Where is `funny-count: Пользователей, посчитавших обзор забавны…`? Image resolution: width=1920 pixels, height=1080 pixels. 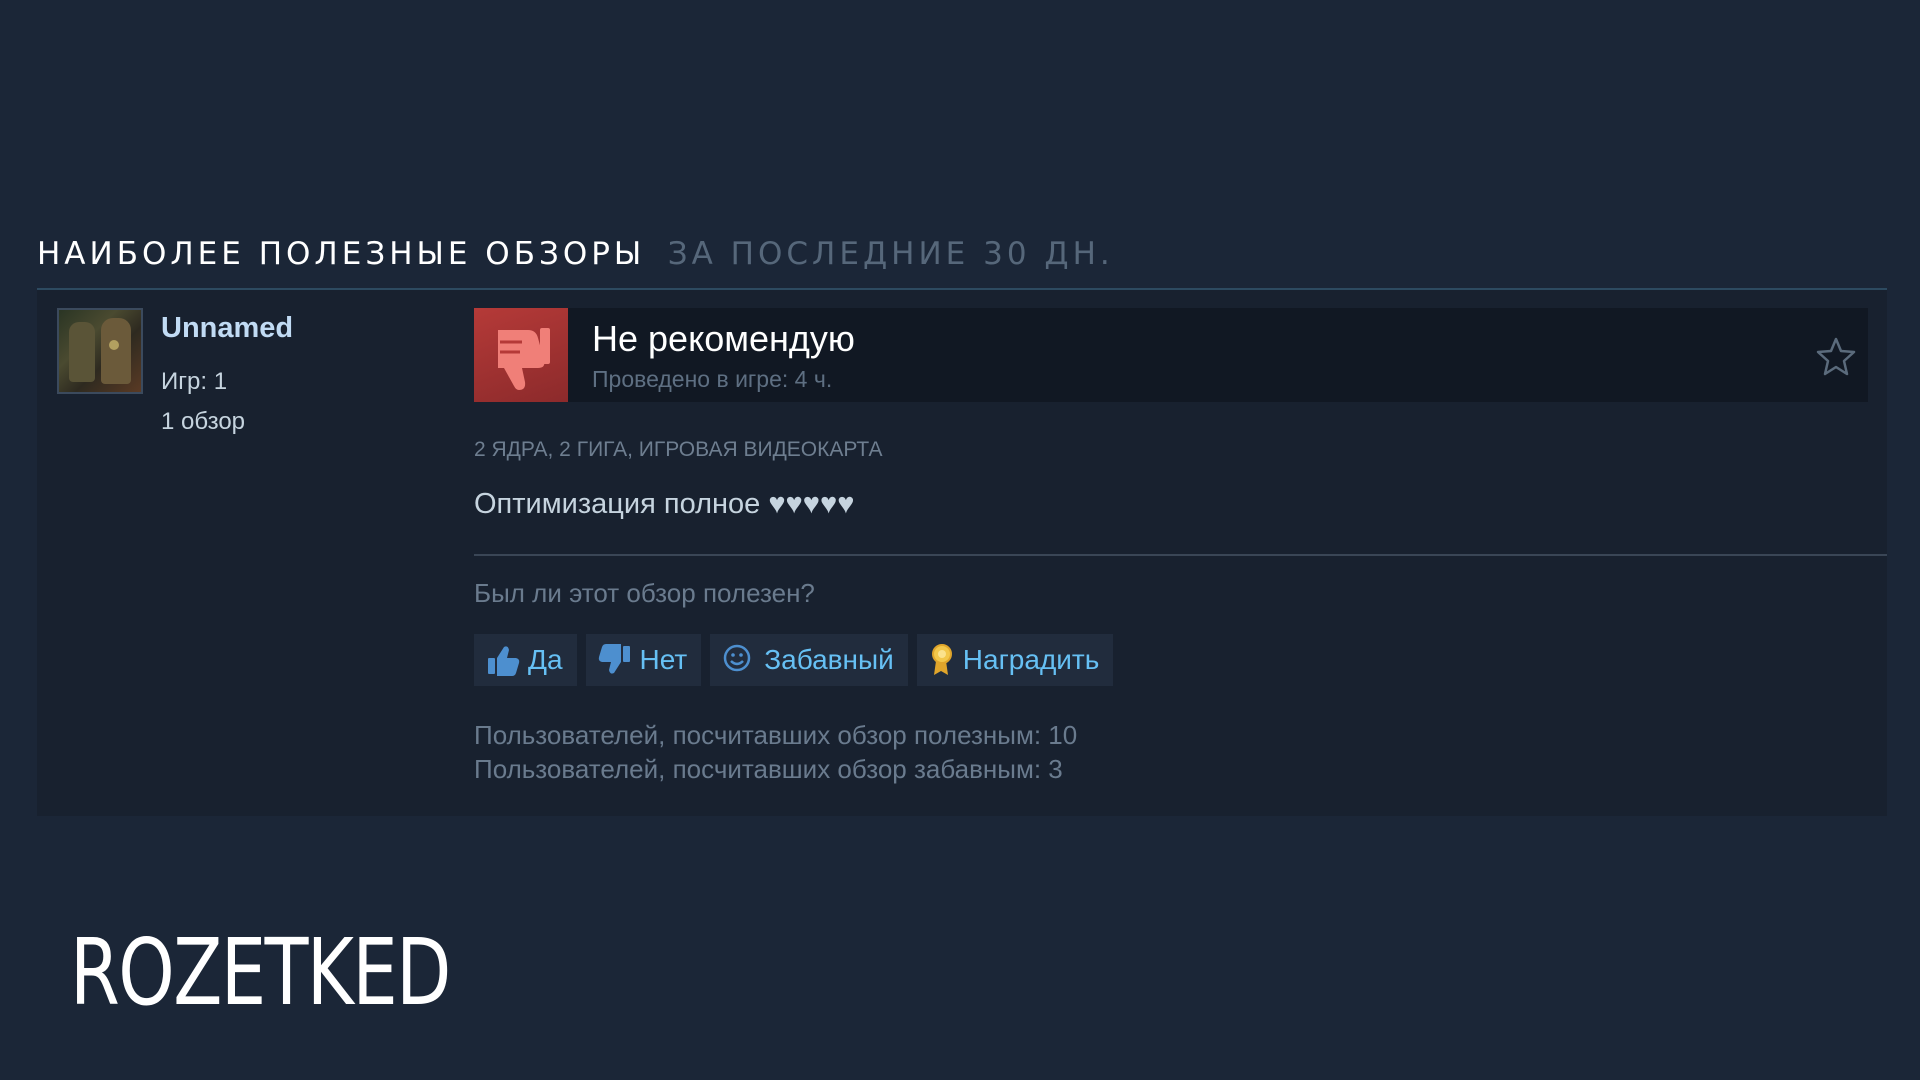
funny-count: Пользователей, посчитавших обзор забавны… is located at coordinates (768, 769).